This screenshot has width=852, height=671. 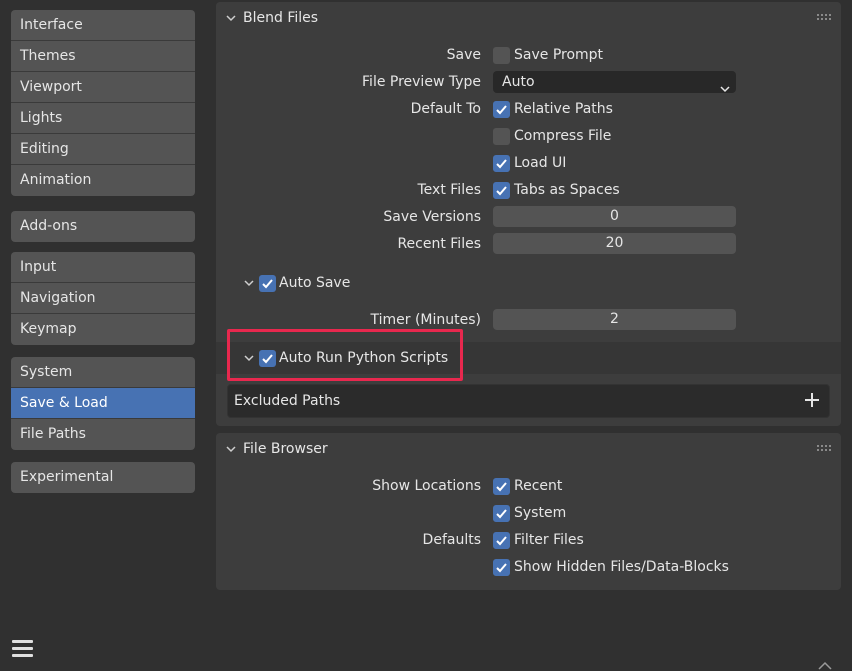 I want to click on relative-paths-checkbox, so click(x=501, y=109).